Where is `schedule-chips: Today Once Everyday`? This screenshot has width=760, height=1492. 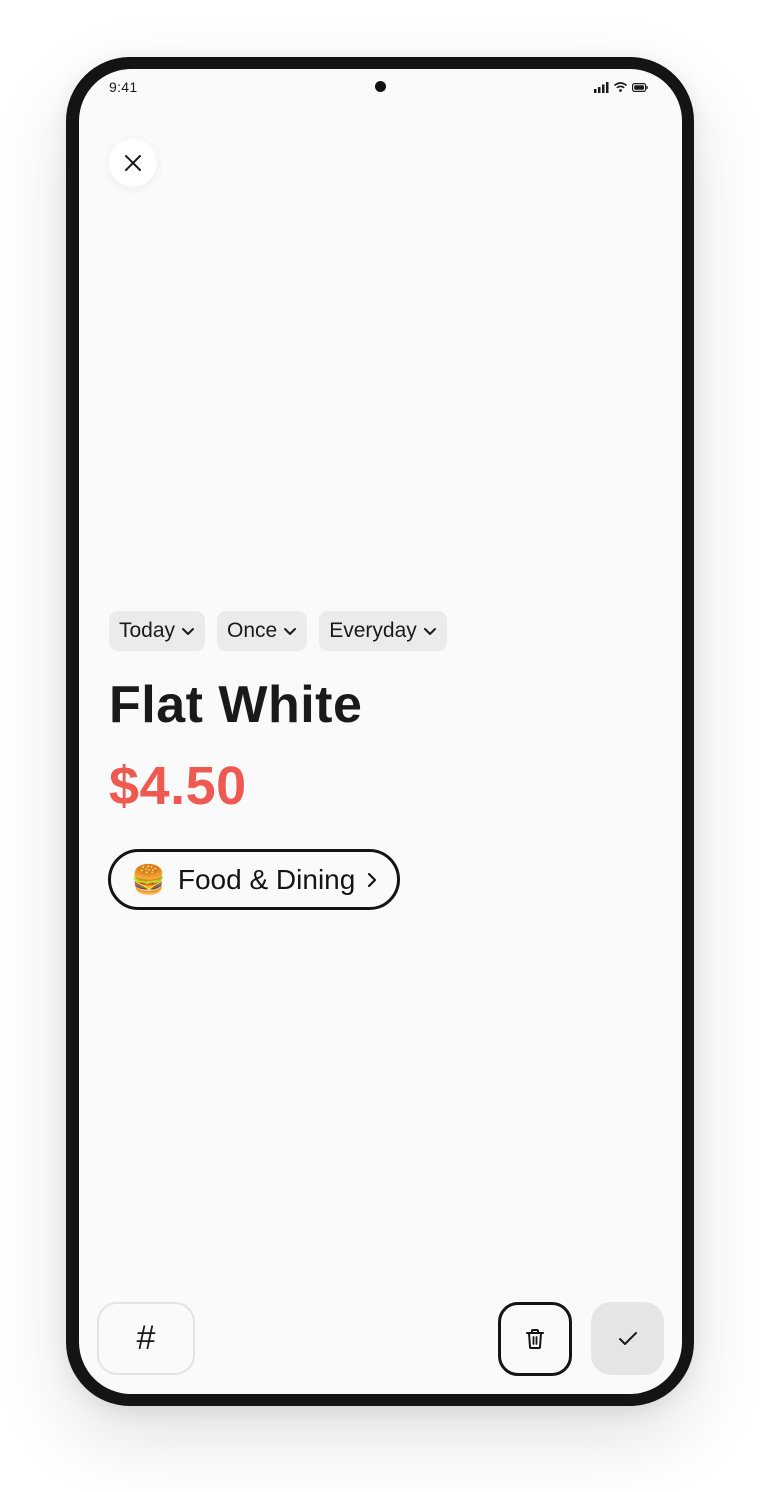
schedule-chips: Today Once Everyday is located at coordinates (278, 631).